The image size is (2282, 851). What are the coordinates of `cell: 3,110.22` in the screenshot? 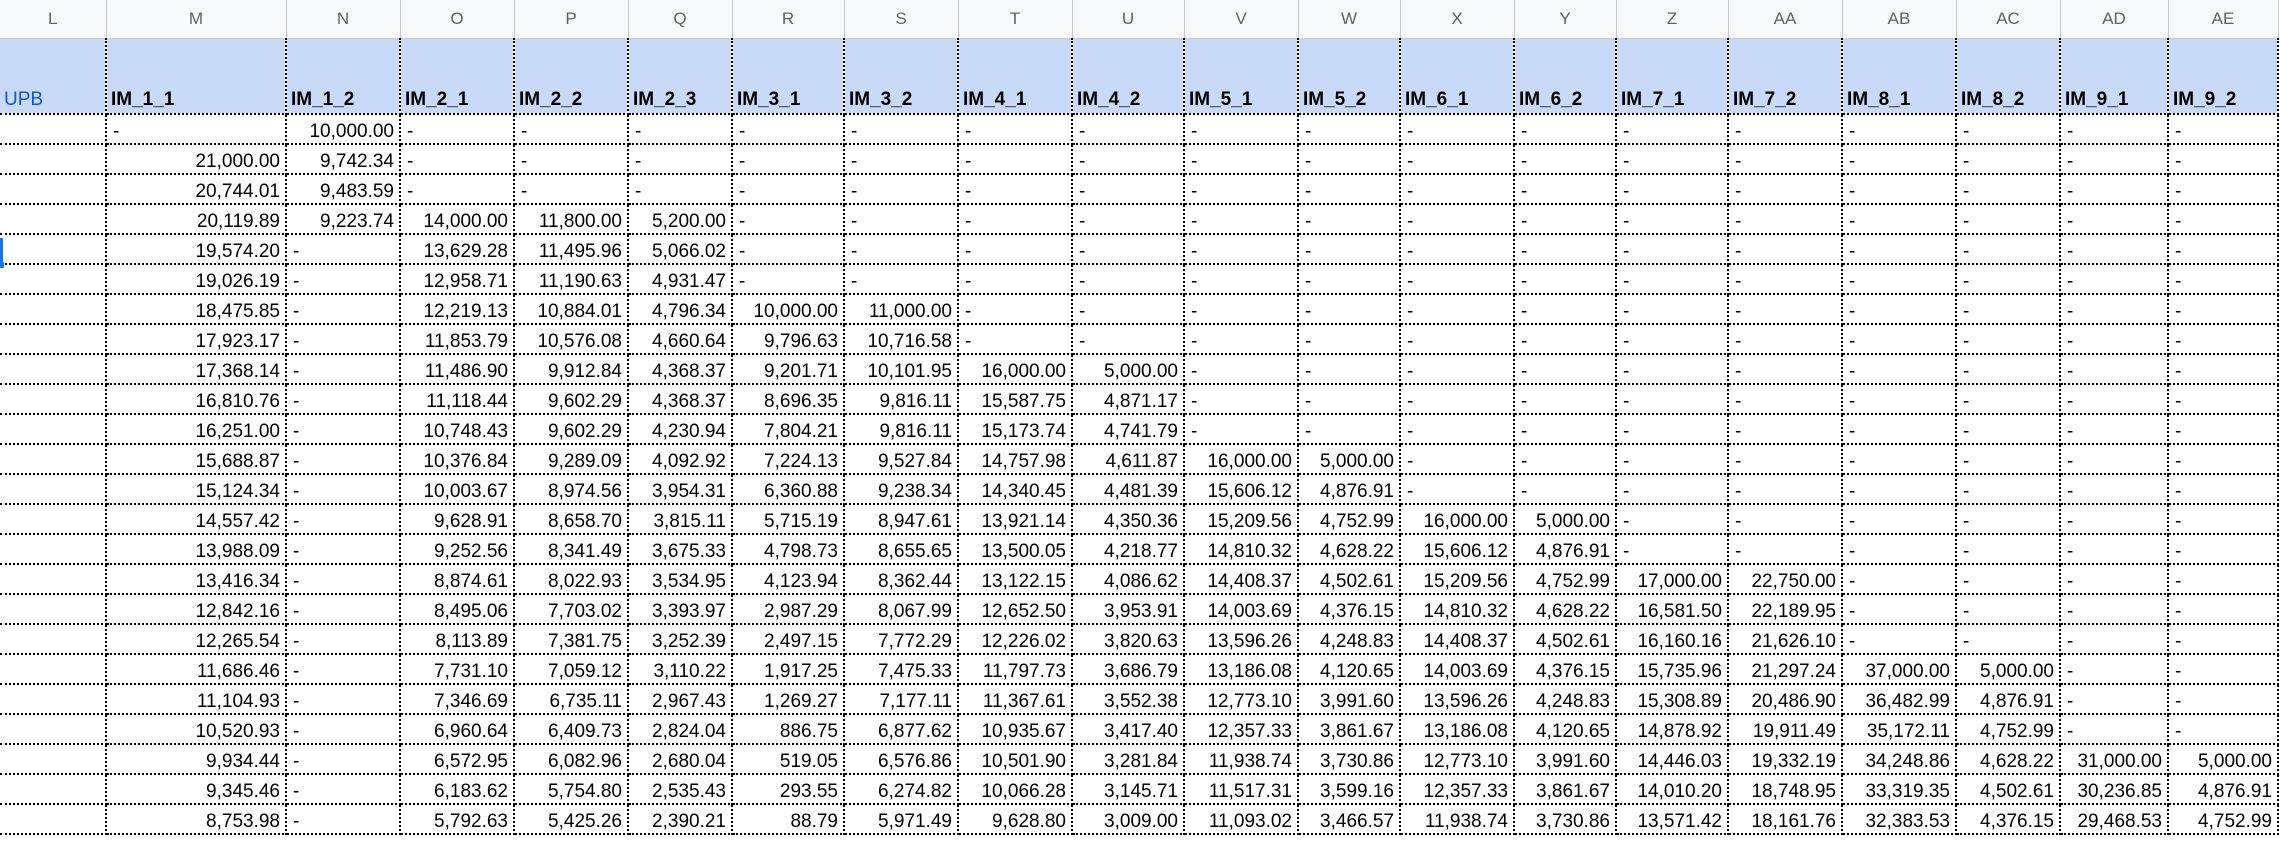 It's located at (680, 669).